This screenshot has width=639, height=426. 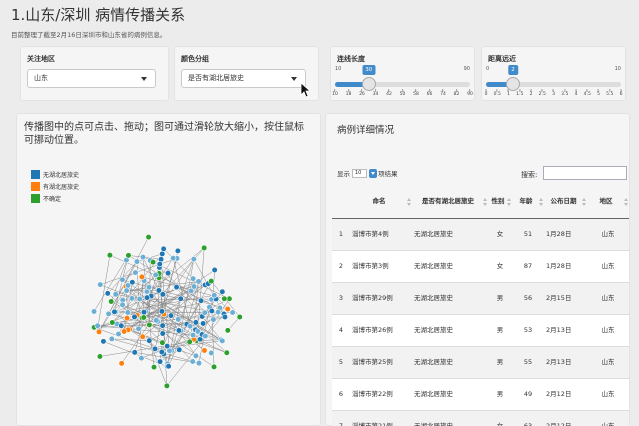 What do you see at coordinates (373, 173) in the screenshot?
I see `chevron-down-icon` at bounding box center [373, 173].